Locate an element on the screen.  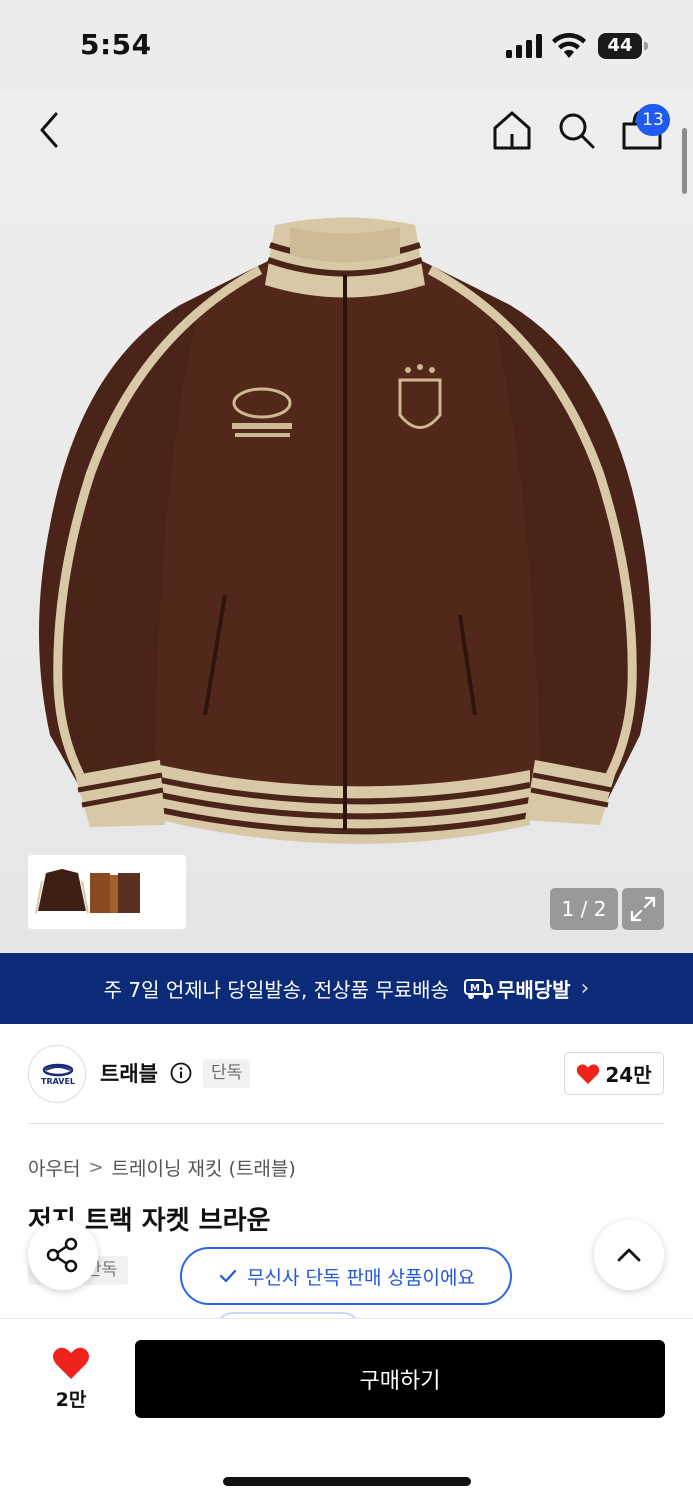
banner-logo-text: 무배당발 is located at coordinates (533, 990).